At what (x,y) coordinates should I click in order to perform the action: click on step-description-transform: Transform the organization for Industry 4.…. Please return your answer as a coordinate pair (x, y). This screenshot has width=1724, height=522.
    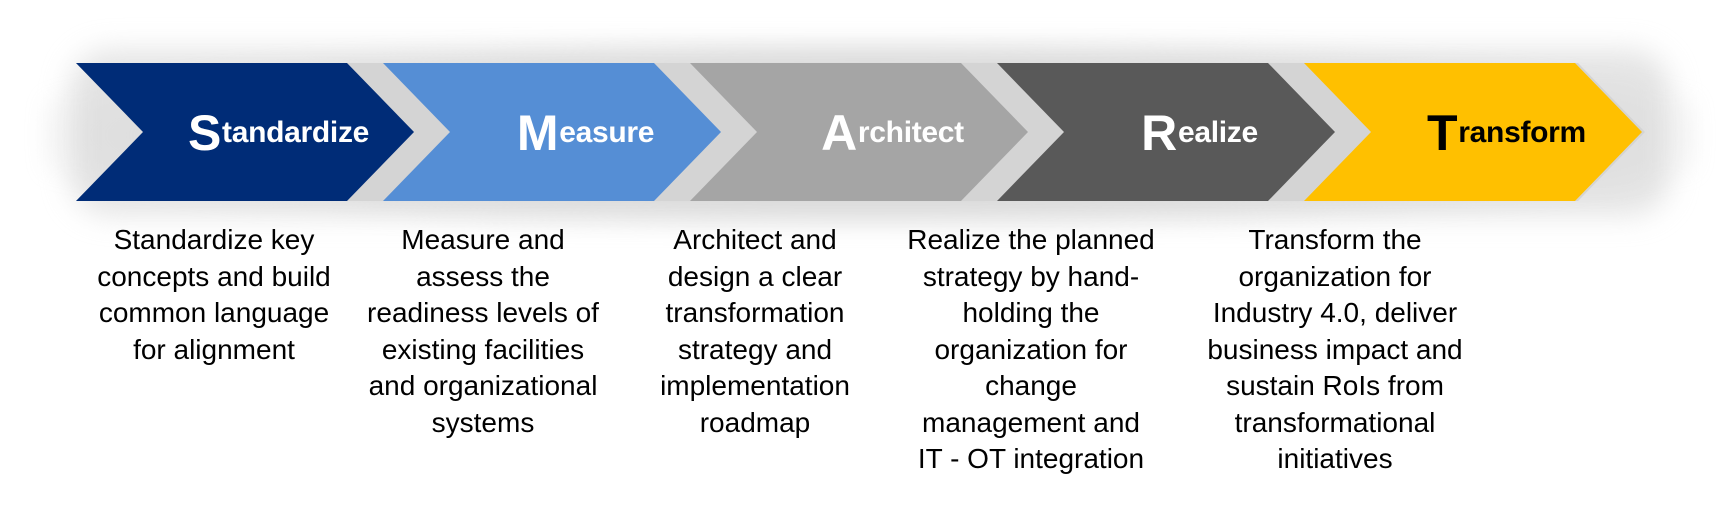
    Looking at the image, I should click on (1335, 350).